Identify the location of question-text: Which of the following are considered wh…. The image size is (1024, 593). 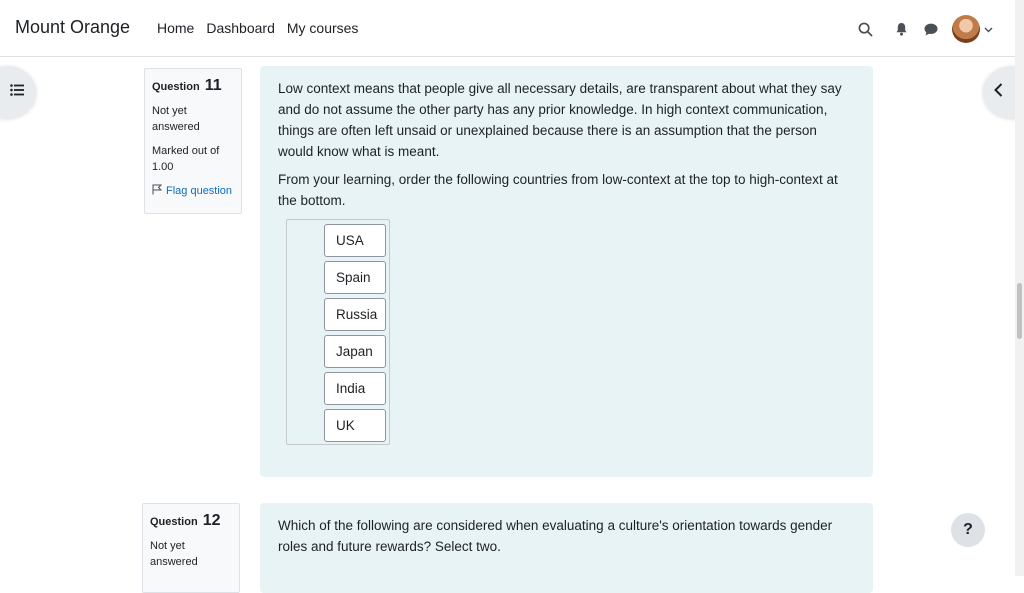
(555, 536).